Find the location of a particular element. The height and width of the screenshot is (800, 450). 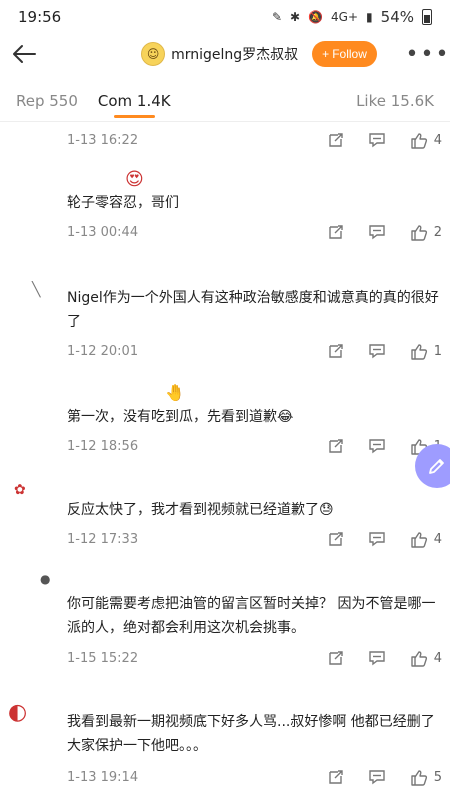

network-type: 4G+ is located at coordinates (345, 17).